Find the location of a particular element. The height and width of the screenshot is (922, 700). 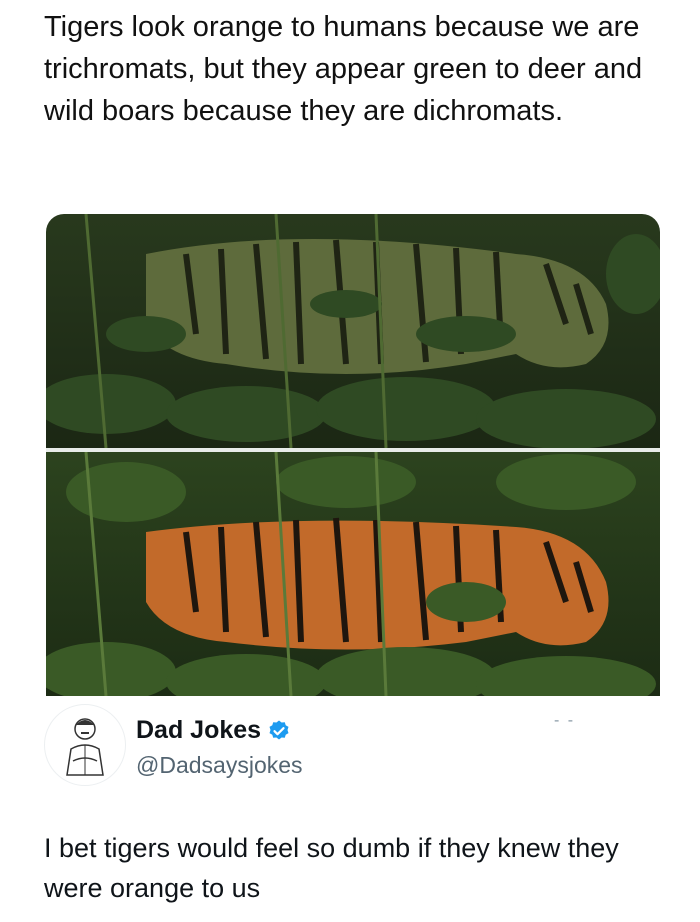

avatar is located at coordinates (85, 745).